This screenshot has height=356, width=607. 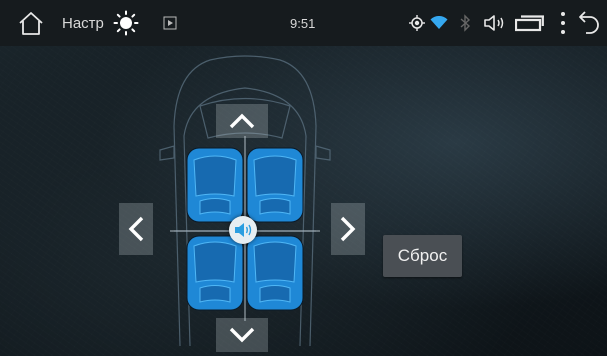 I want to click on app-title: Настр, so click(x=83, y=23).